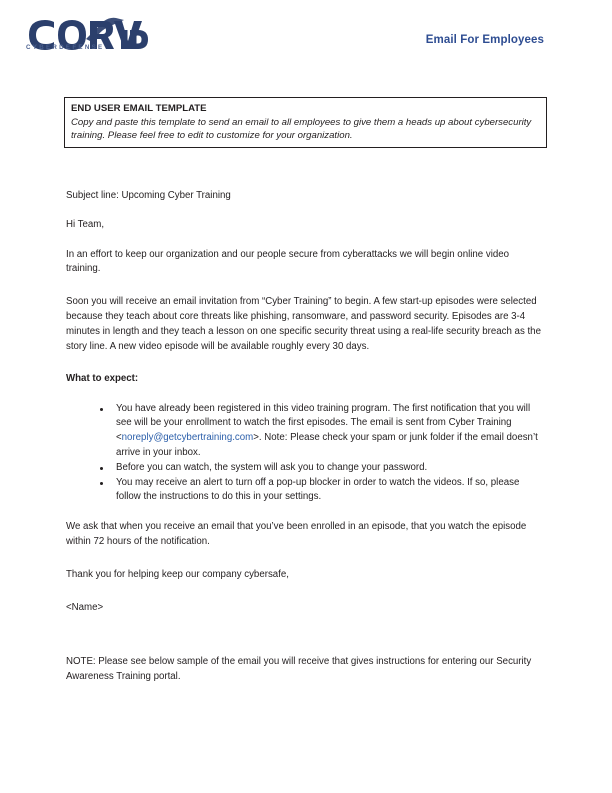  I want to click on logo-tagline: CYBERDEFENSE, so click(65, 47).